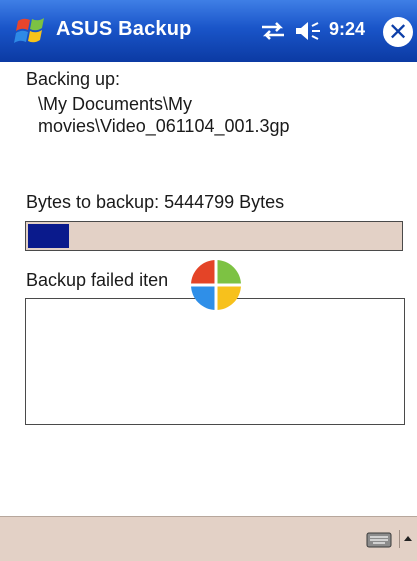 This screenshot has width=417, height=561. What do you see at coordinates (49, 236) in the screenshot?
I see `progress-fill` at bounding box center [49, 236].